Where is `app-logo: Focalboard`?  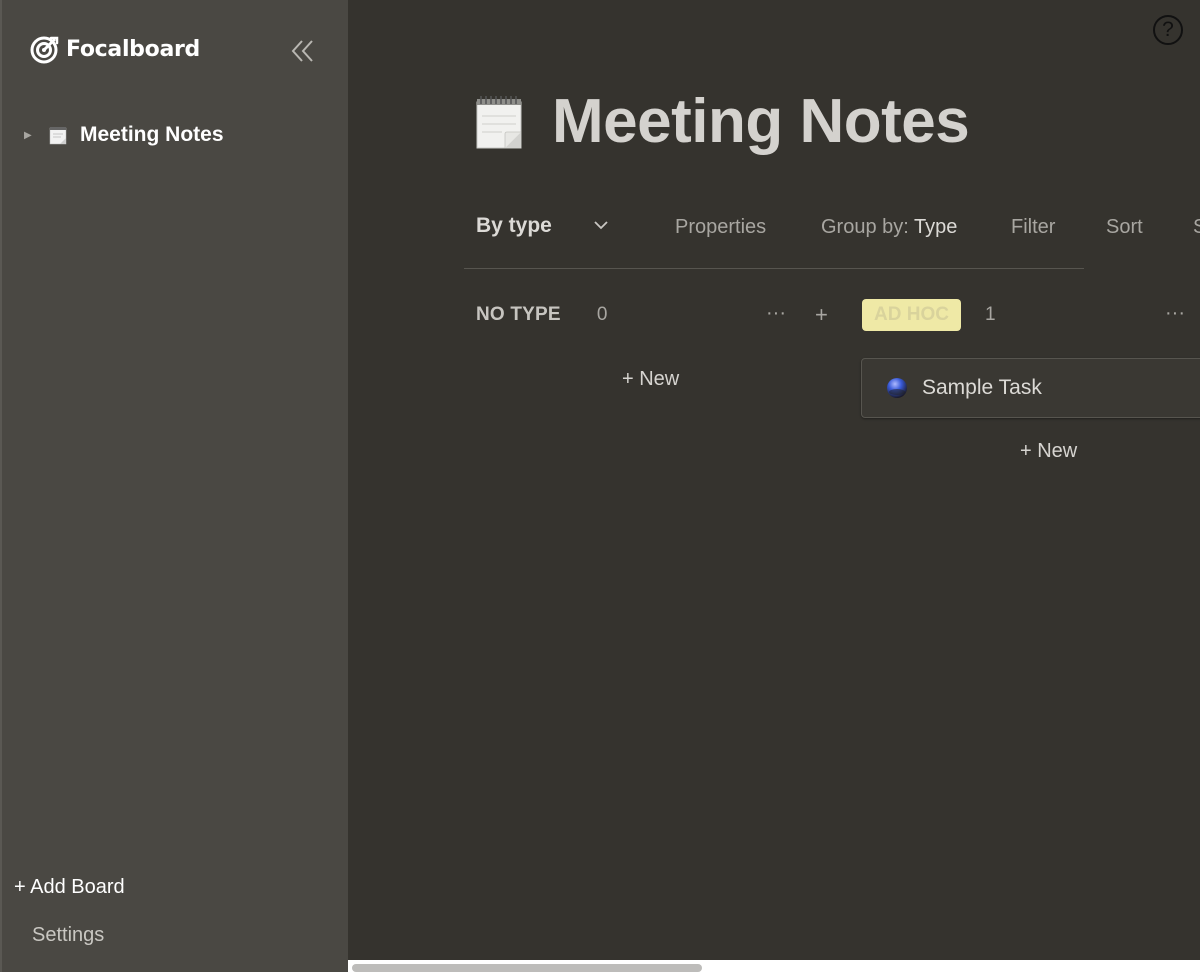
app-logo: Focalboard is located at coordinates (115, 49).